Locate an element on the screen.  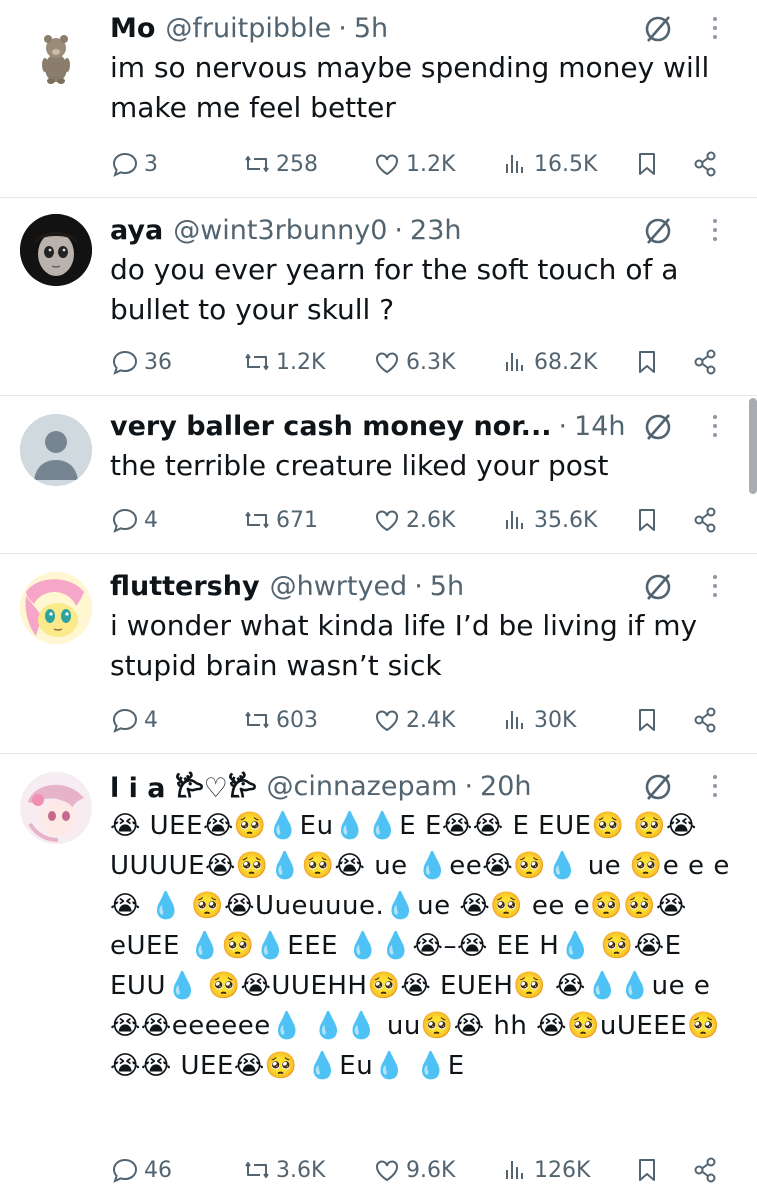
repost-button: 671 is located at coordinates (280, 520).